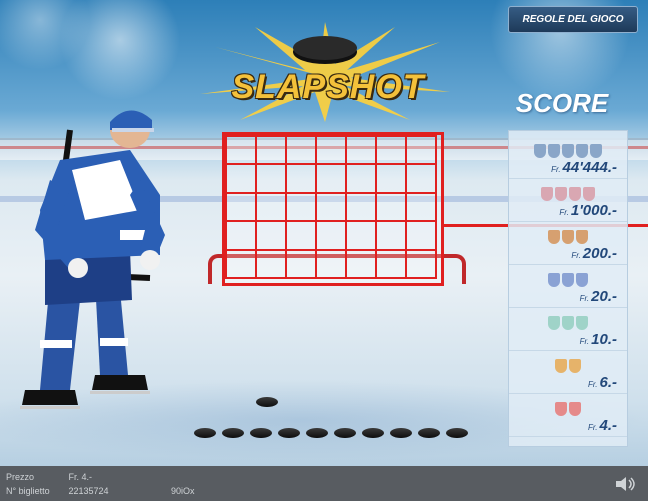 This screenshot has height=501, width=648. What do you see at coordinates (88, 491) in the screenshot?
I see `ticket-number: 22135724` at bounding box center [88, 491].